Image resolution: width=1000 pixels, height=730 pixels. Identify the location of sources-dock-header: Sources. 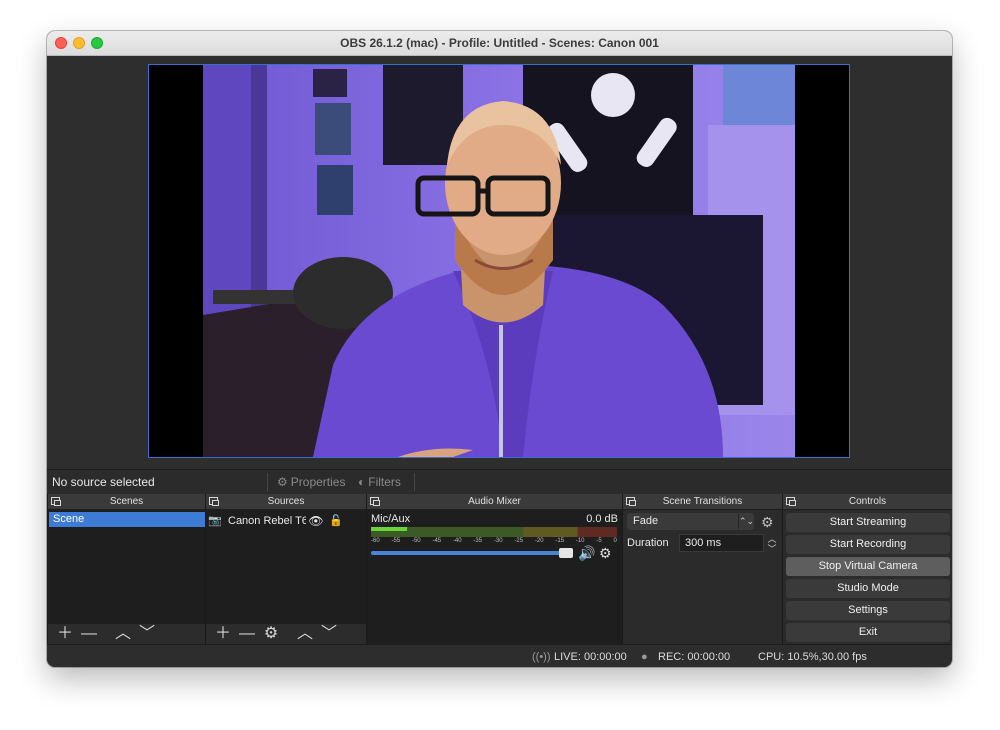
(286, 502).